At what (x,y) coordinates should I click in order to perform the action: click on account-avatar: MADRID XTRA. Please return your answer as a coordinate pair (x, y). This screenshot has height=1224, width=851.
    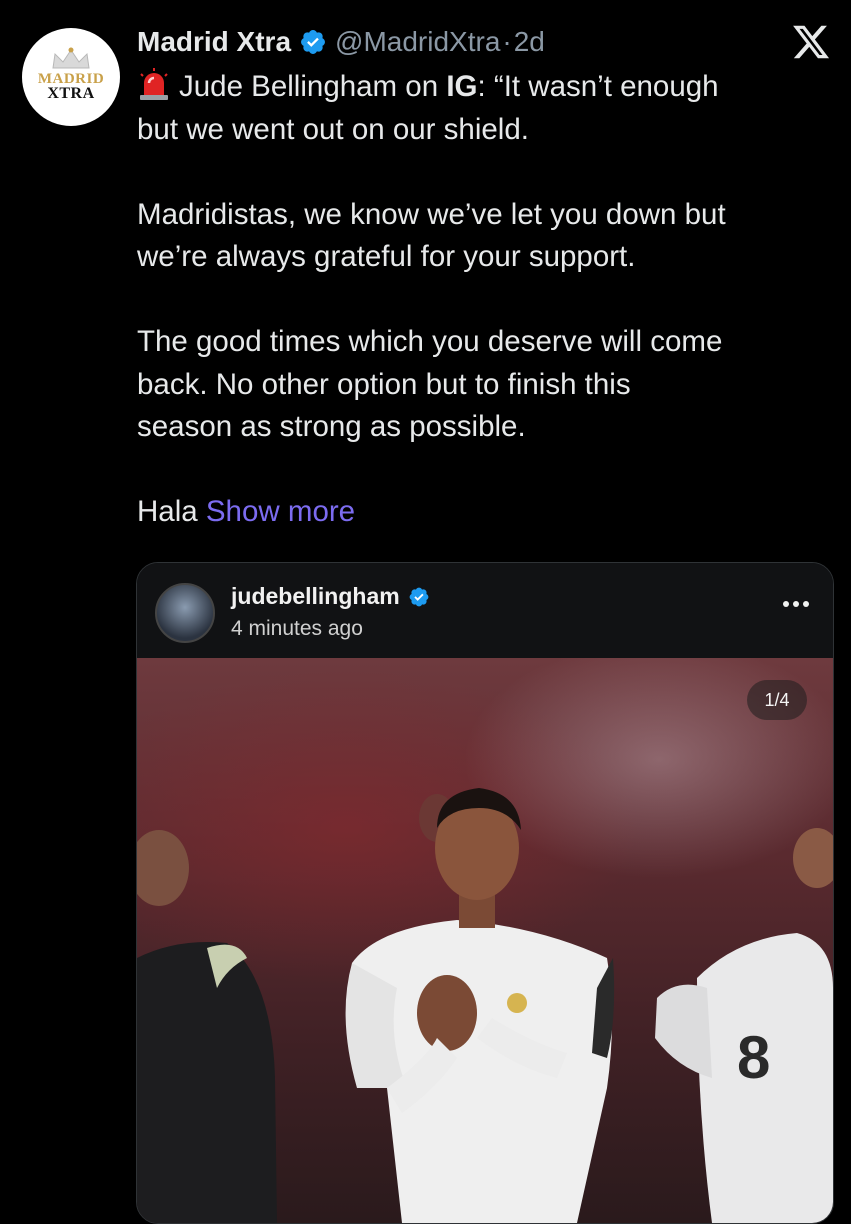
    Looking at the image, I should click on (71, 77).